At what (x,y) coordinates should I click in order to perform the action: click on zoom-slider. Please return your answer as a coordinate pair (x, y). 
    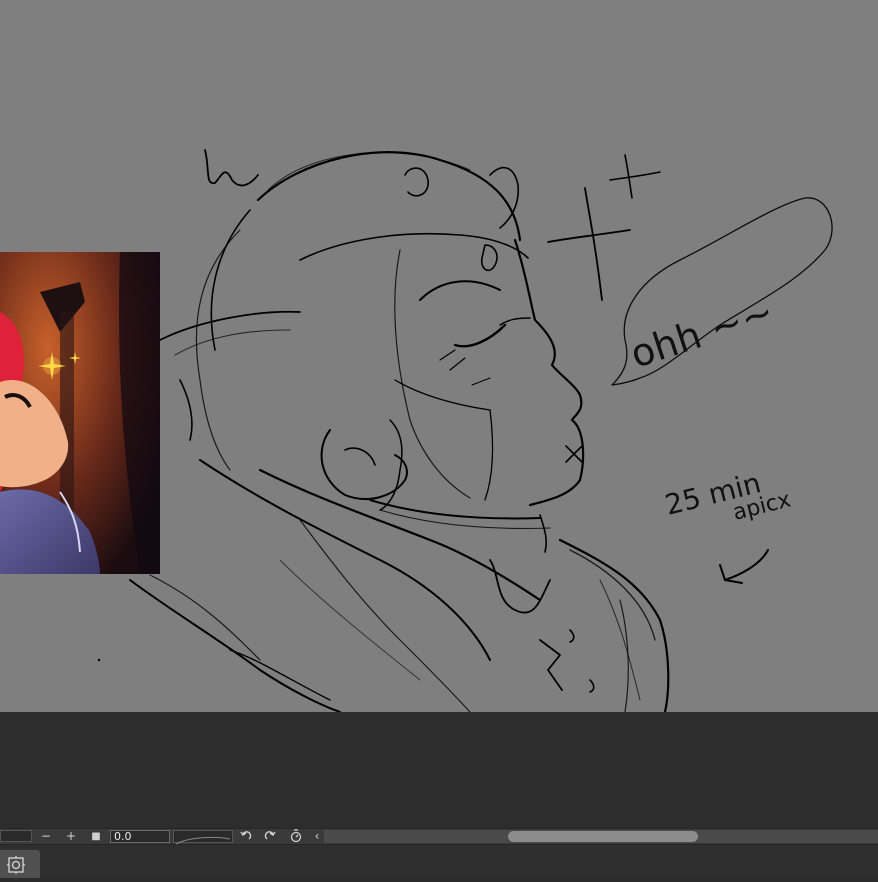
    Looking at the image, I should click on (203, 837).